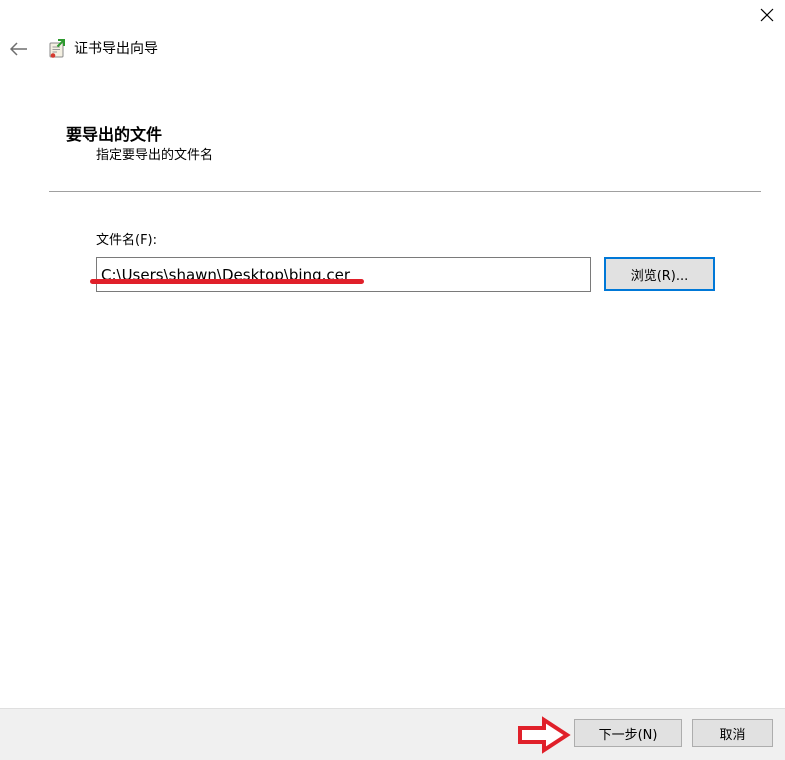 This screenshot has width=785, height=760. I want to click on close-button, so click(766, 15).